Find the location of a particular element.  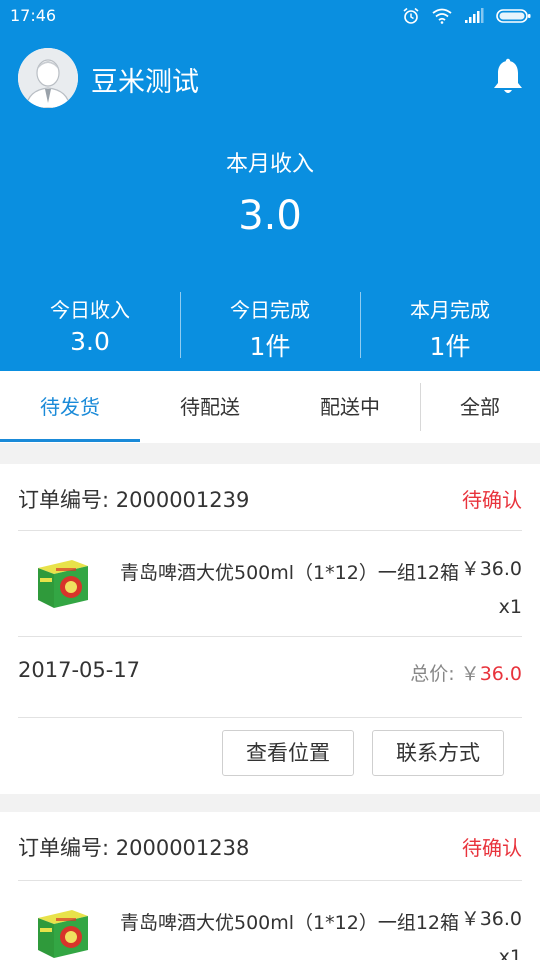

stat-value: 3.0 is located at coordinates (90, 341).